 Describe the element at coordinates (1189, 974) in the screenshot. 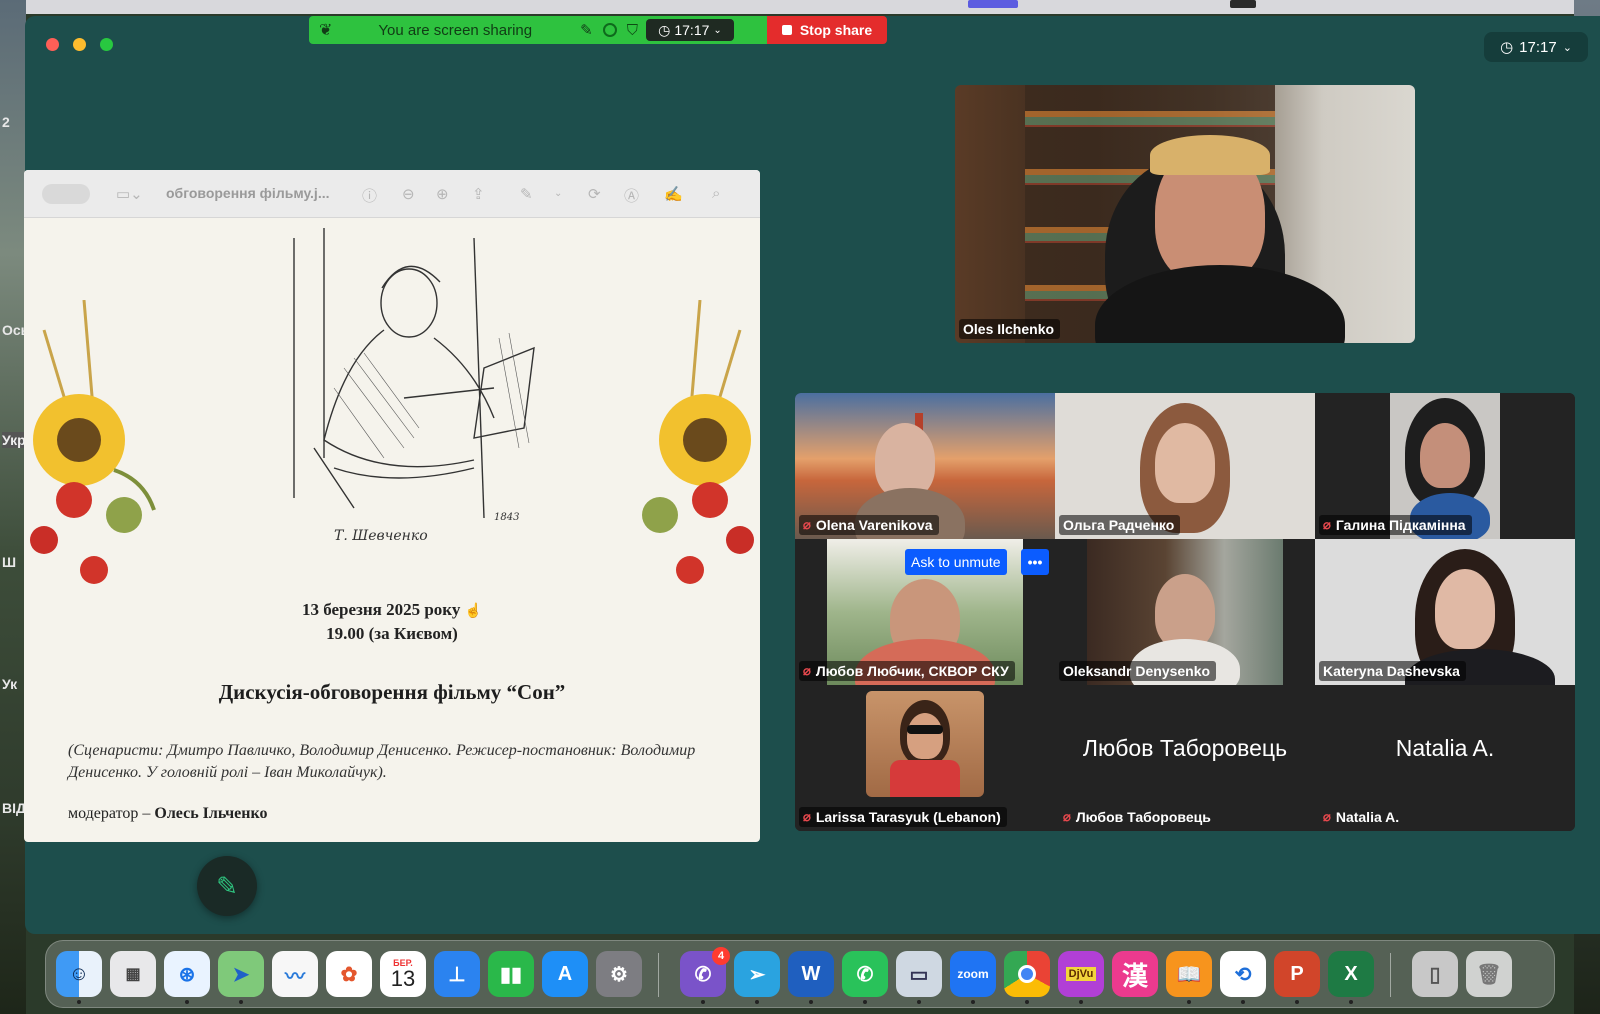

I see `books-icon: 📖` at that location.